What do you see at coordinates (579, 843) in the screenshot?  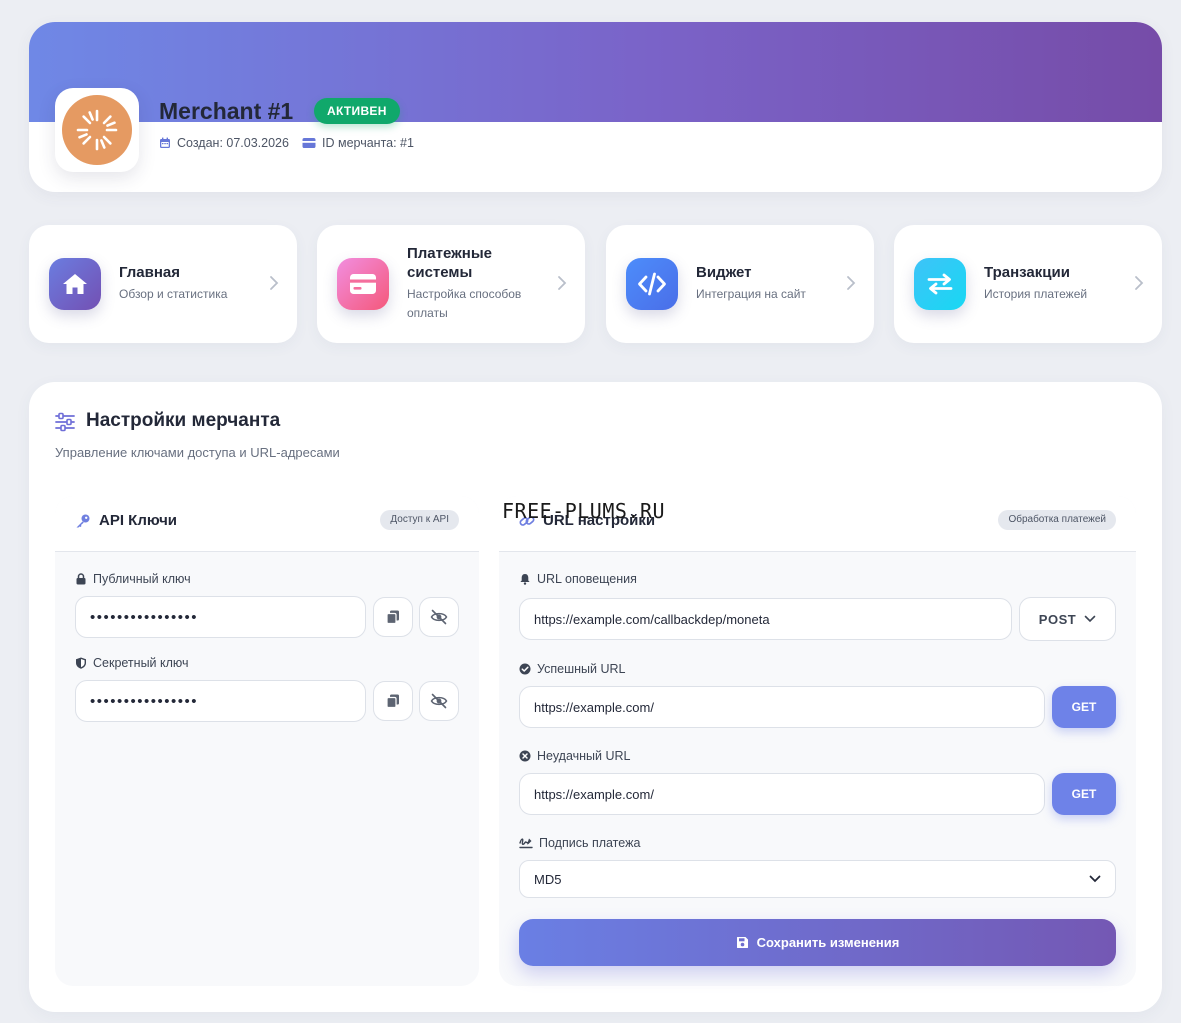 I see `signature-label: Подпись платежа` at bounding box center [579, 843].